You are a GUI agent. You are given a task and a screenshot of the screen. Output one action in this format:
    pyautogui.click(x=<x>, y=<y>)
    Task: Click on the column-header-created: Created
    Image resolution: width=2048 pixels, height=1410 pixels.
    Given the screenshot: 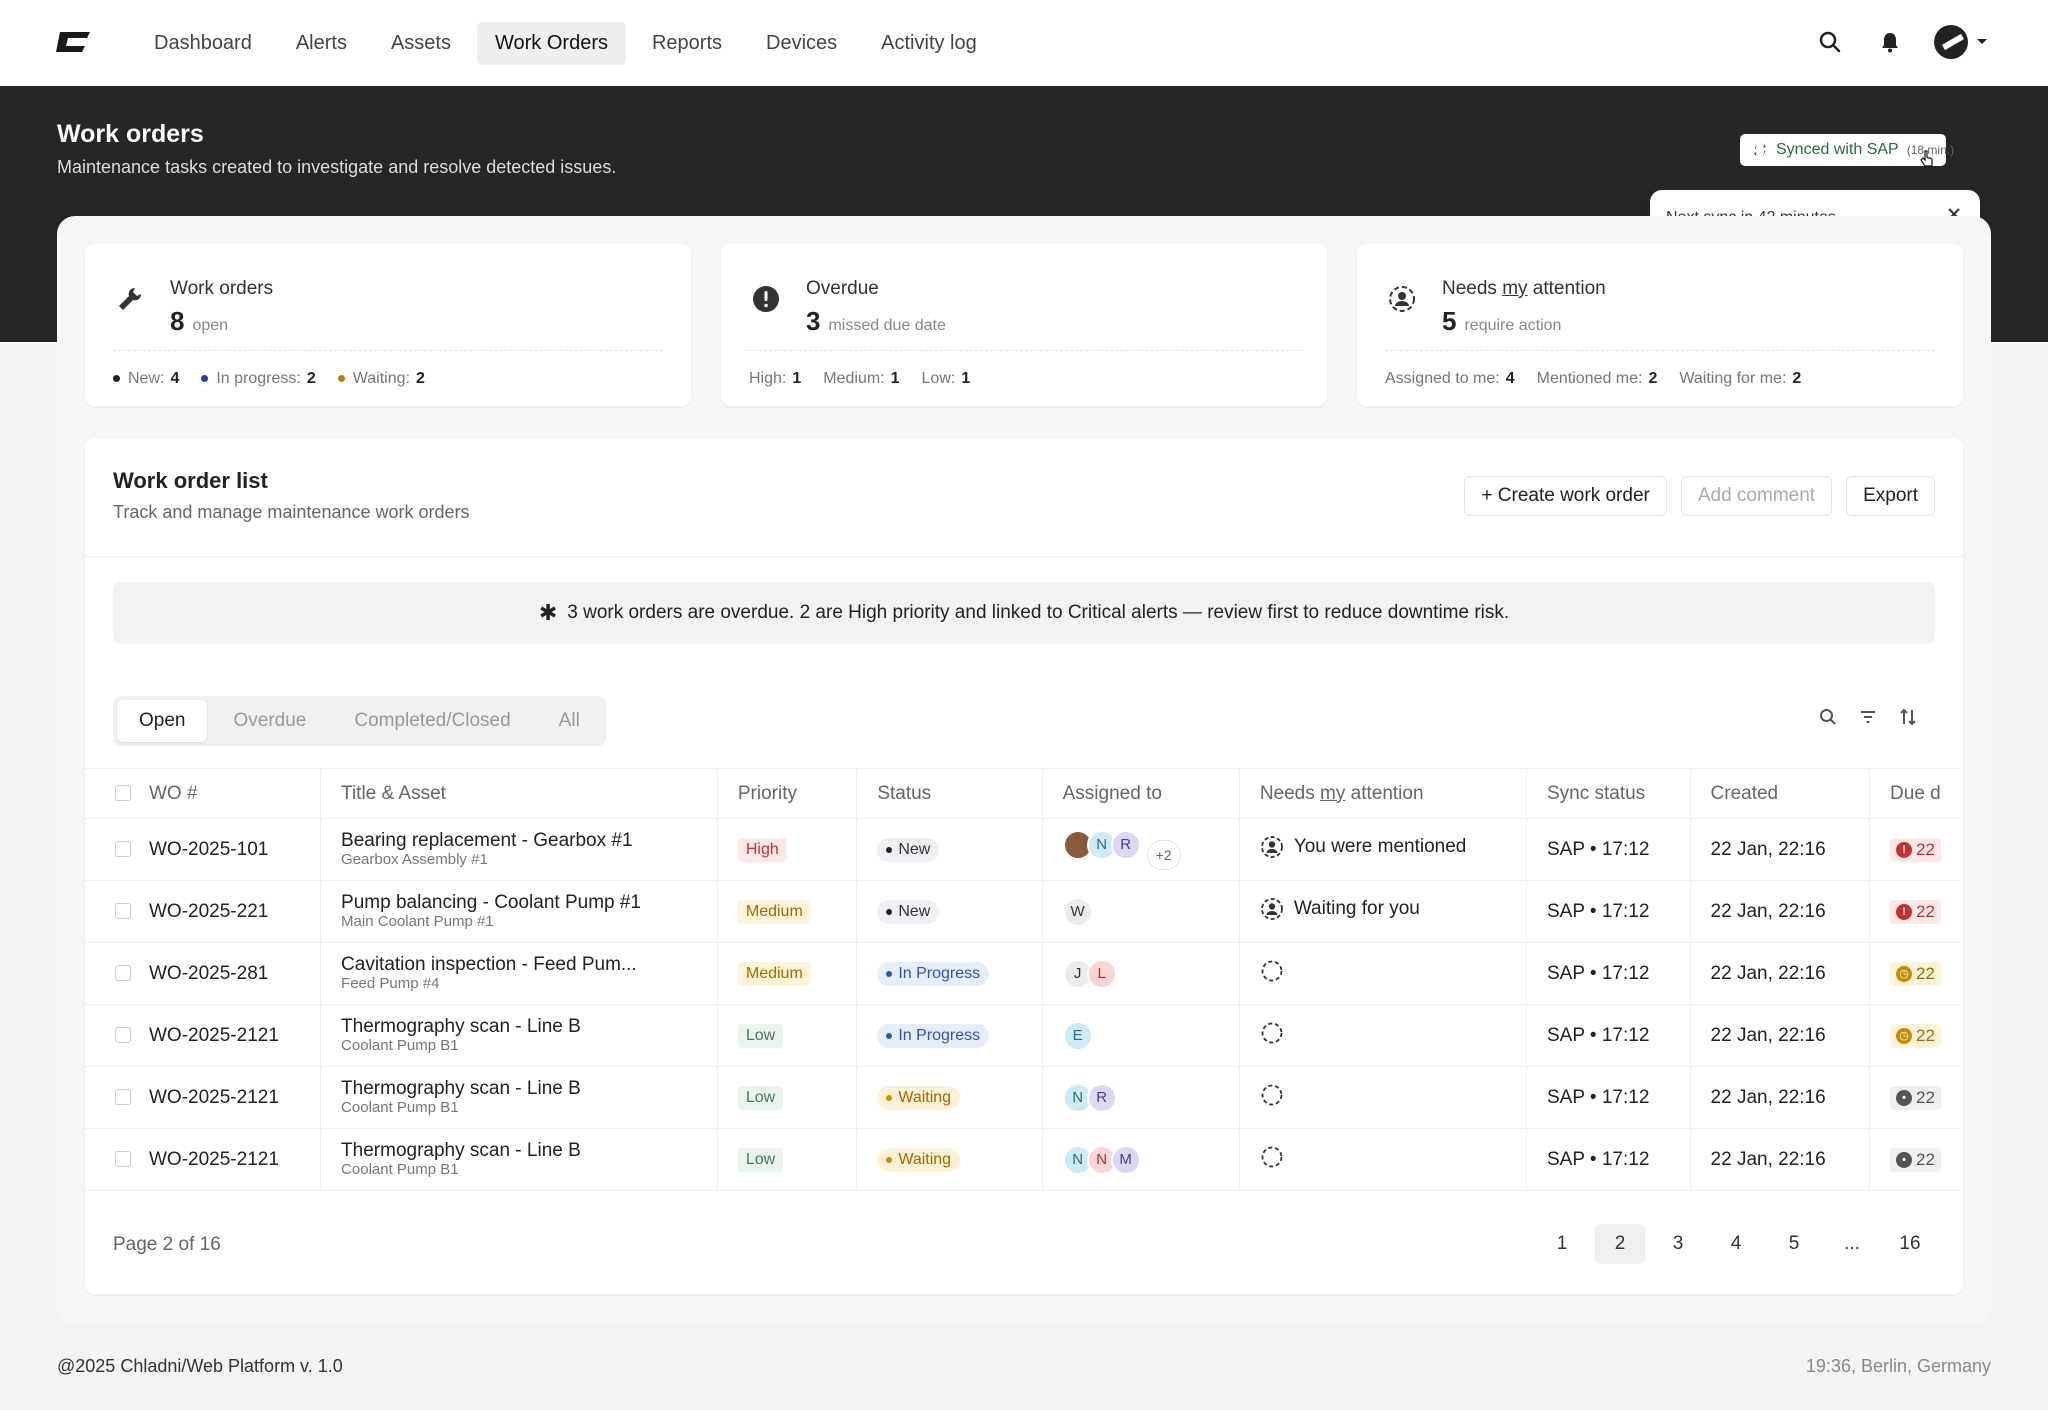 What is the action you would take?
    pyautogui.click(x=1779, y=793)
    